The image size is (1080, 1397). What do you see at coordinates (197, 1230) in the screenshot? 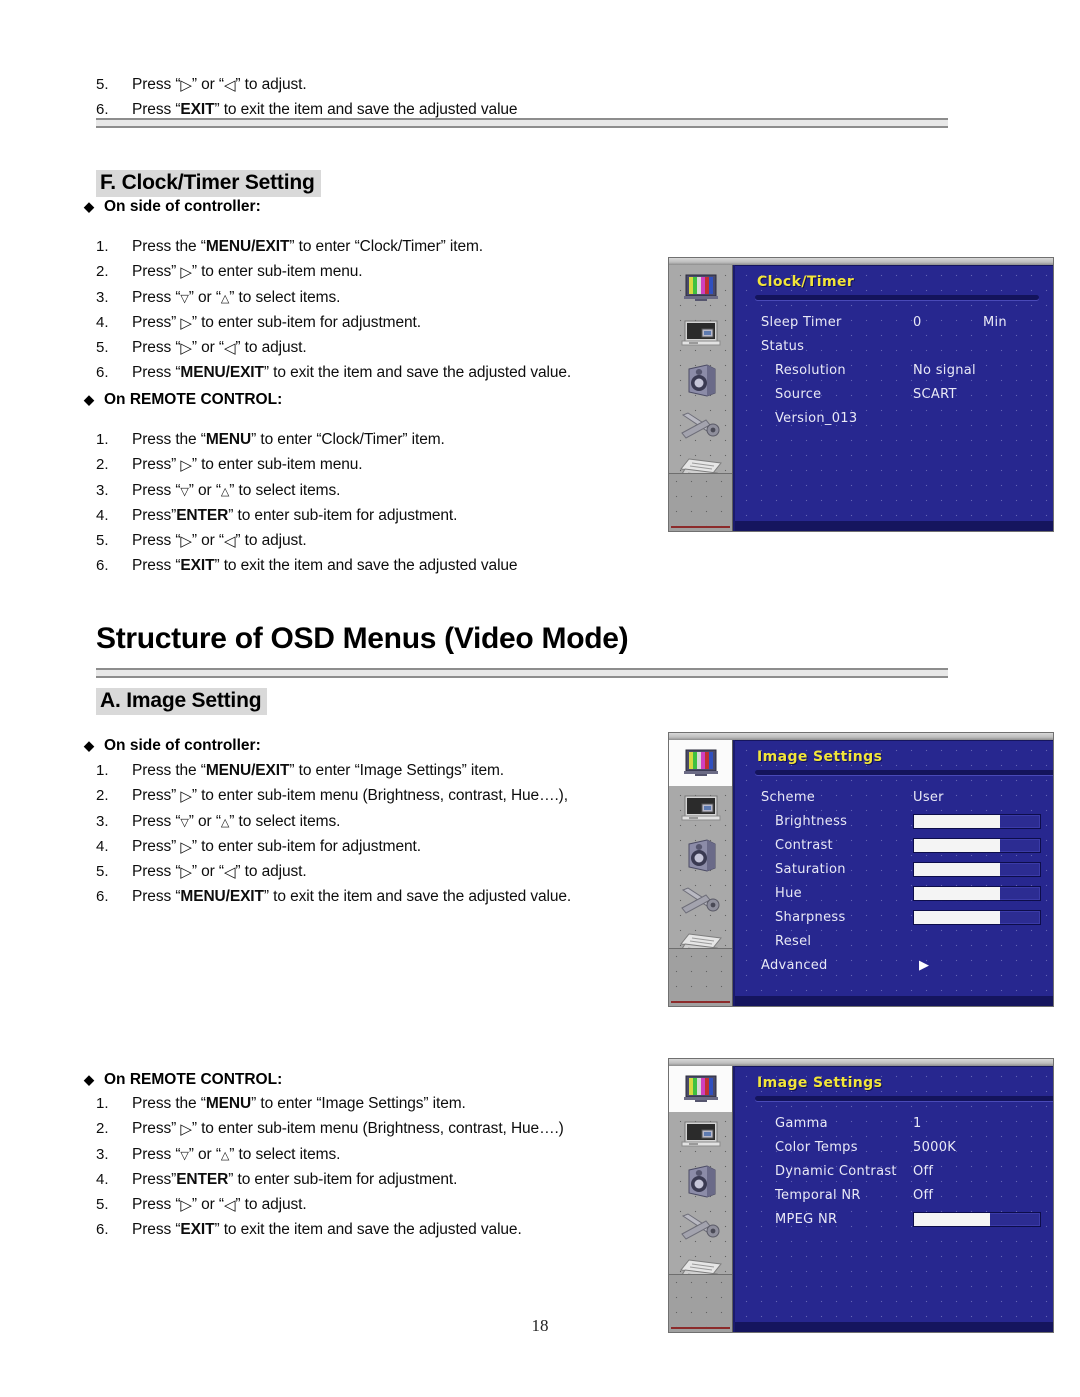
I see `key-label: EXIT` at bounding box center [197, 1230].